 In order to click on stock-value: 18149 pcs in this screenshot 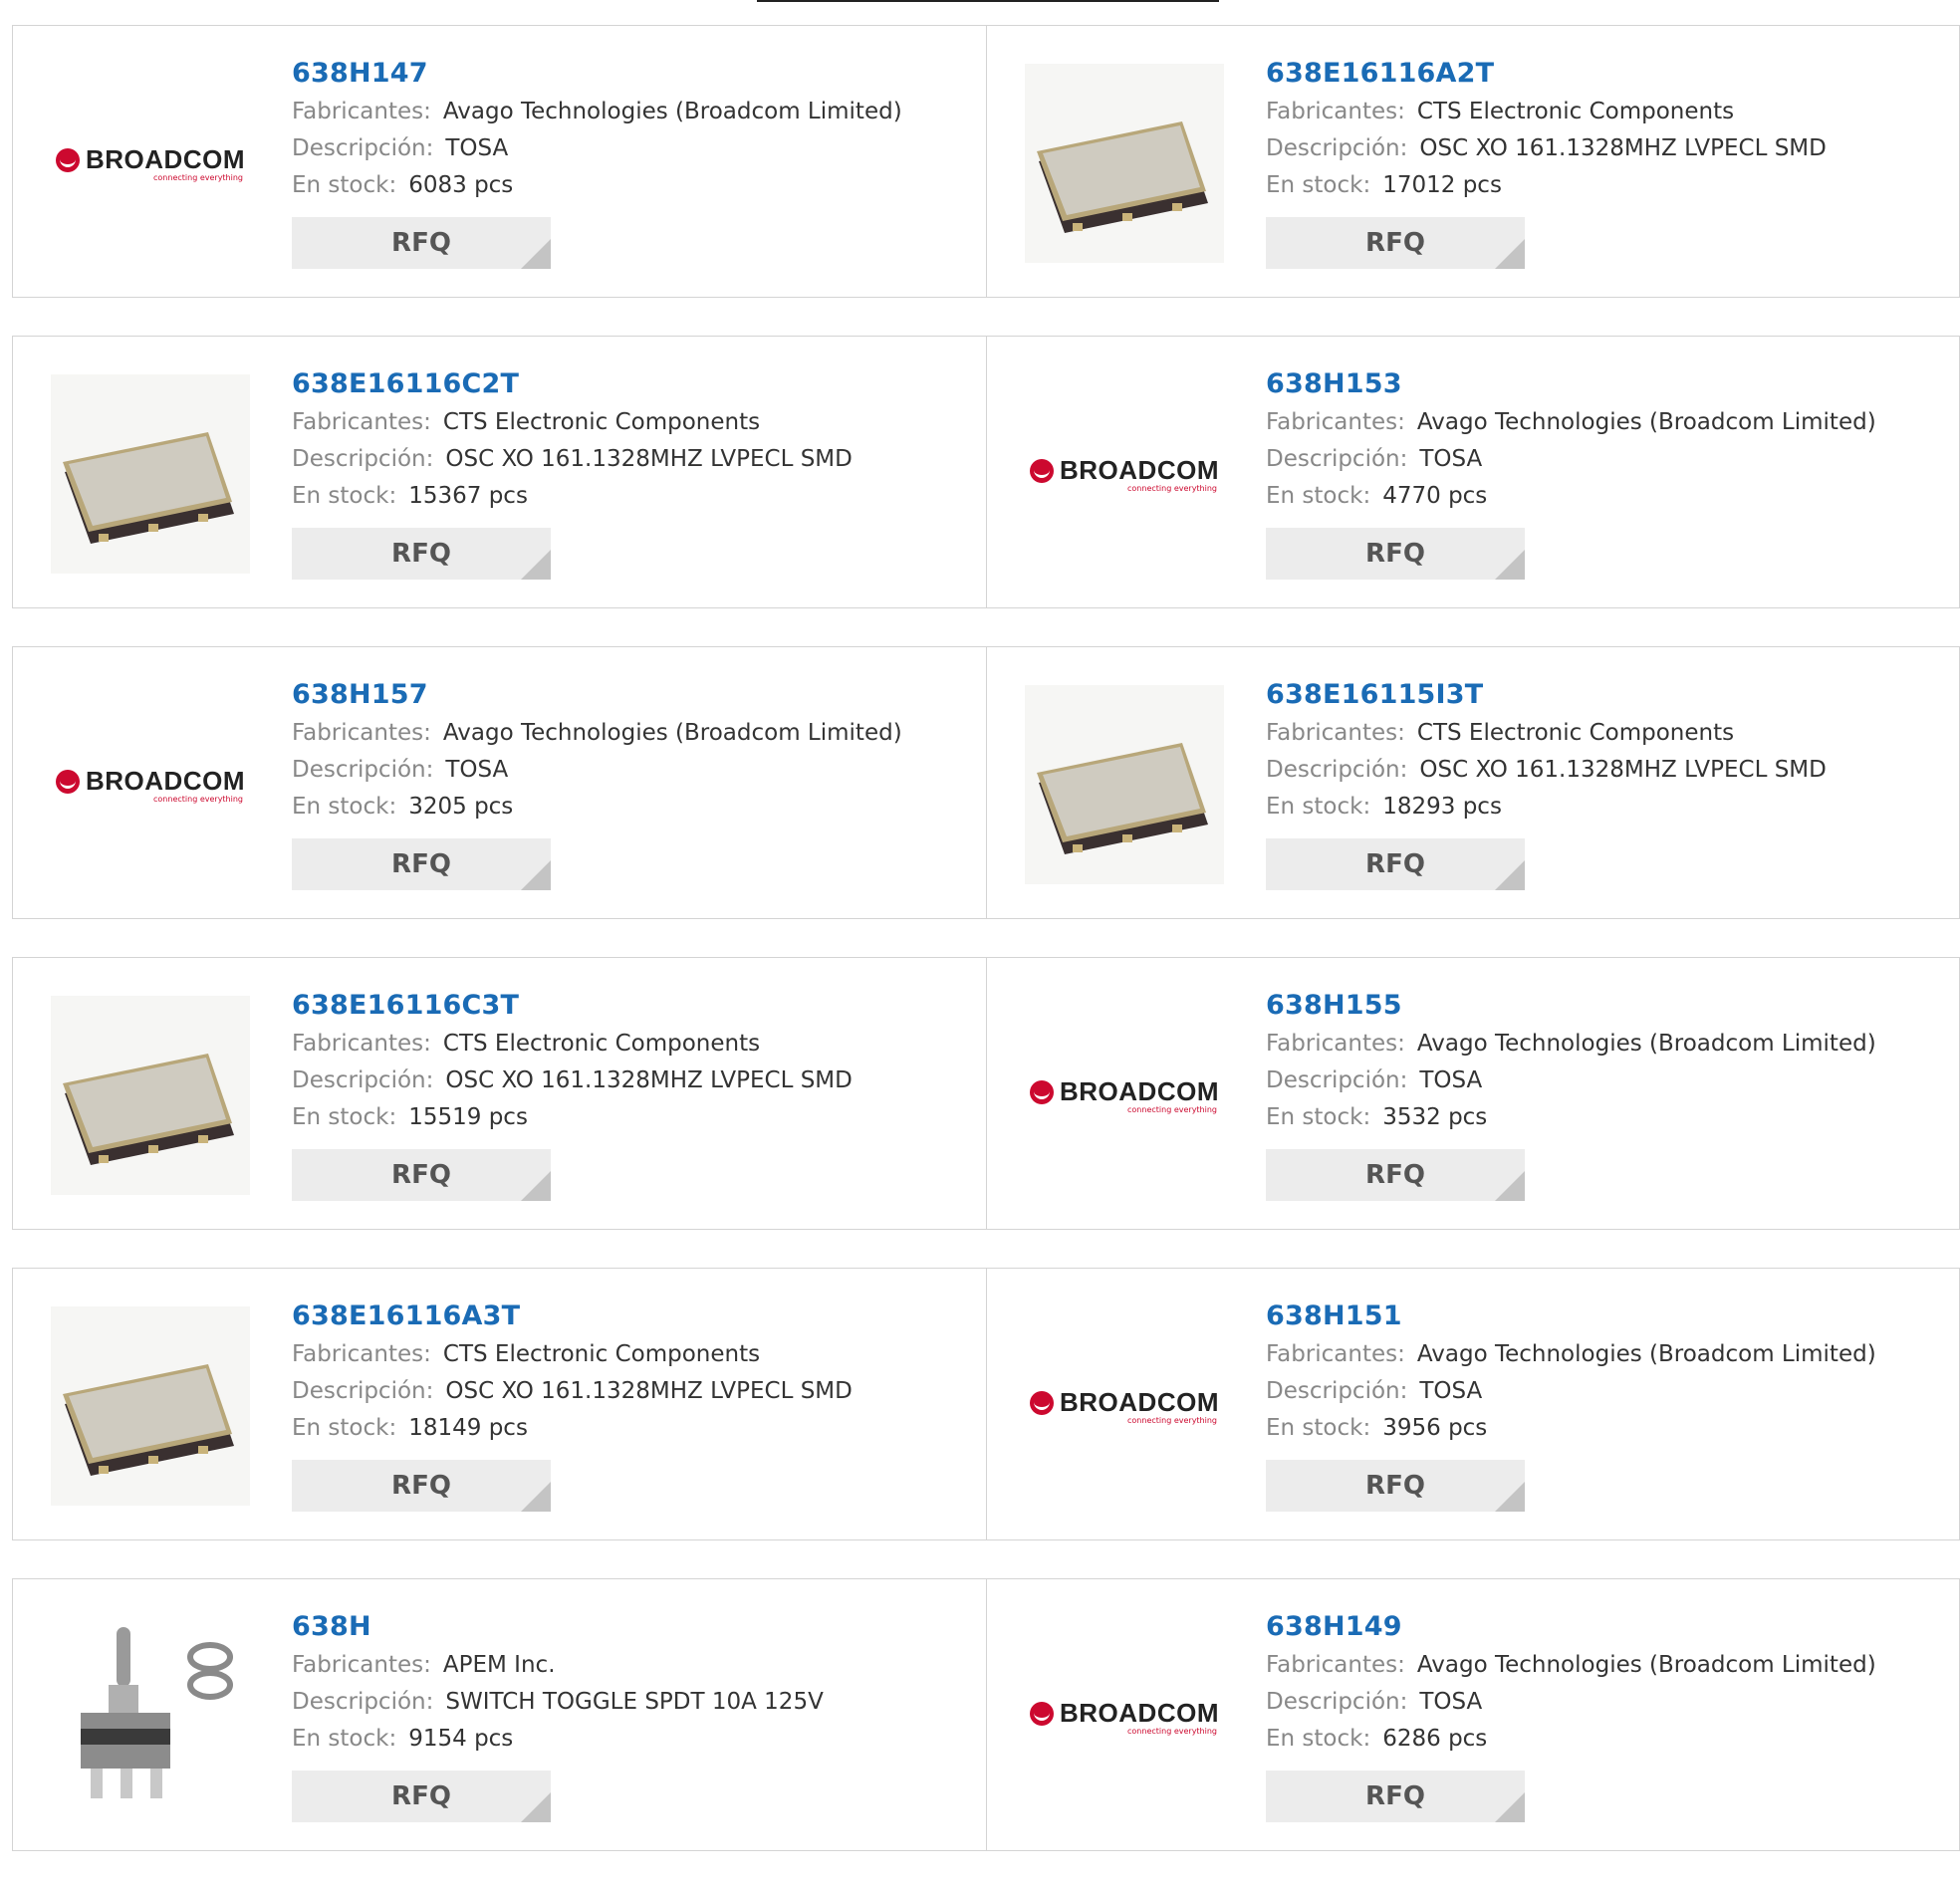, I will do `click(468, 1428)`.